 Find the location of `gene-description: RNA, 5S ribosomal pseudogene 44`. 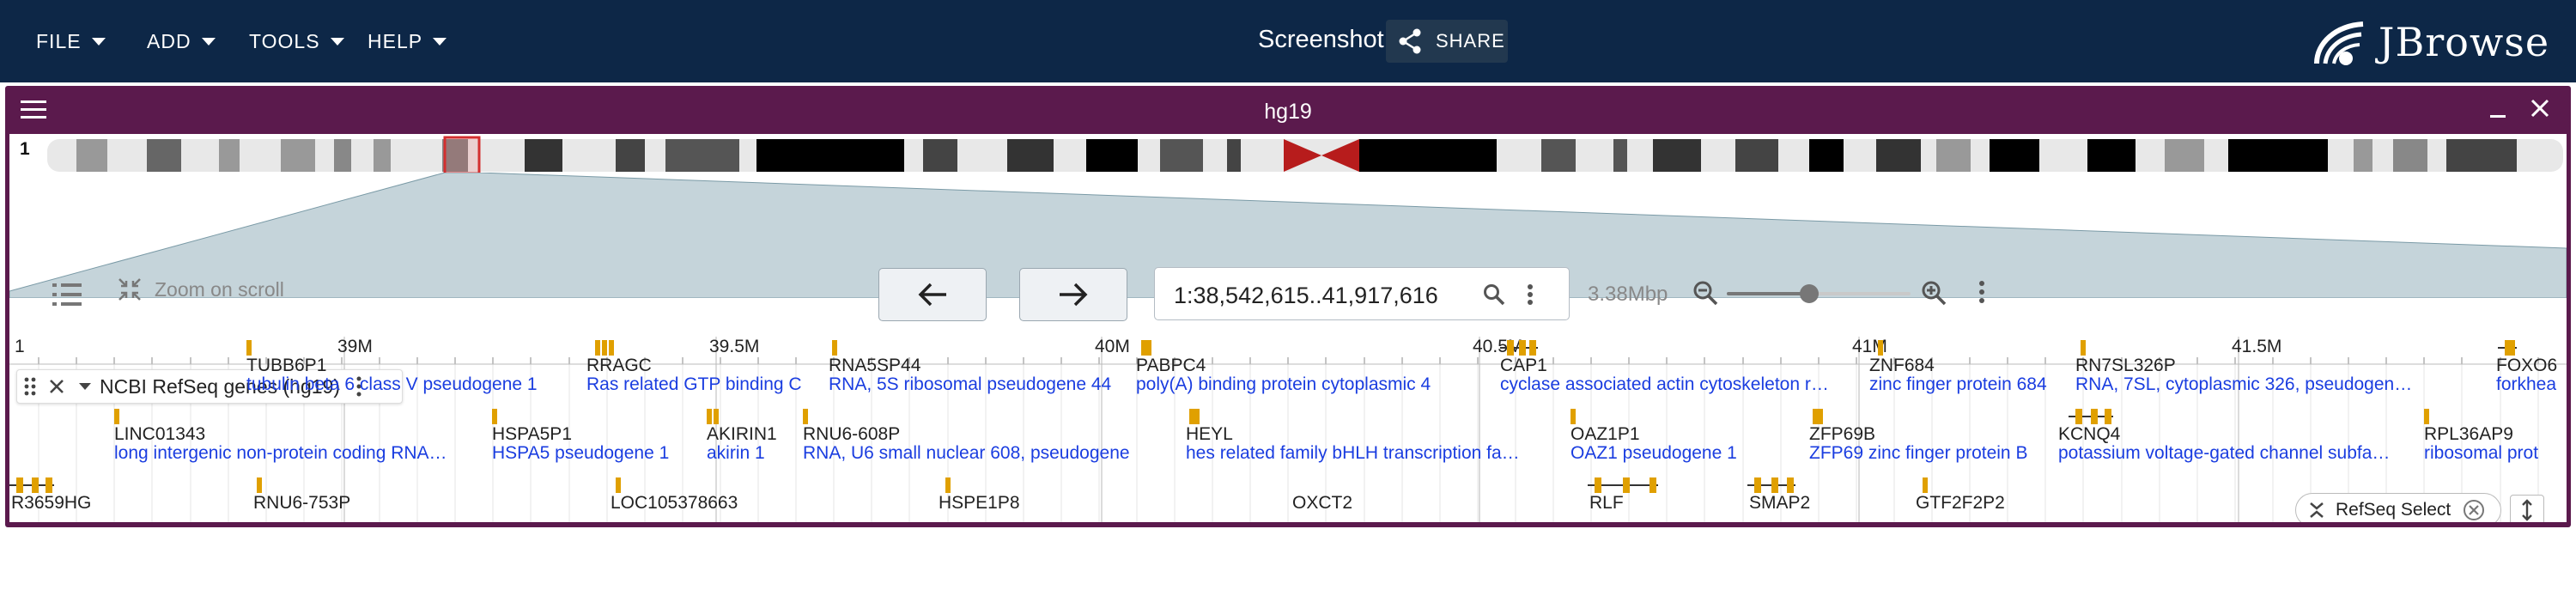

gene-description: RNA, 5S ribosomal pseudogene 44 is located at coordinates (970, 384).